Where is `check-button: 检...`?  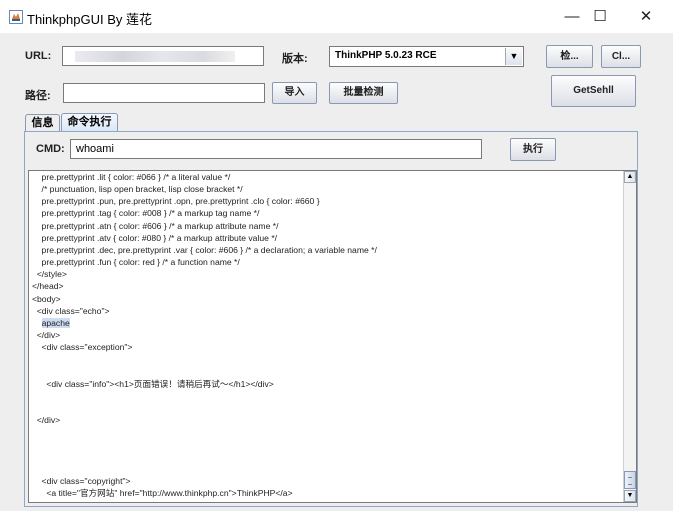
check-button: 检... is located at coordinates (569, 56).